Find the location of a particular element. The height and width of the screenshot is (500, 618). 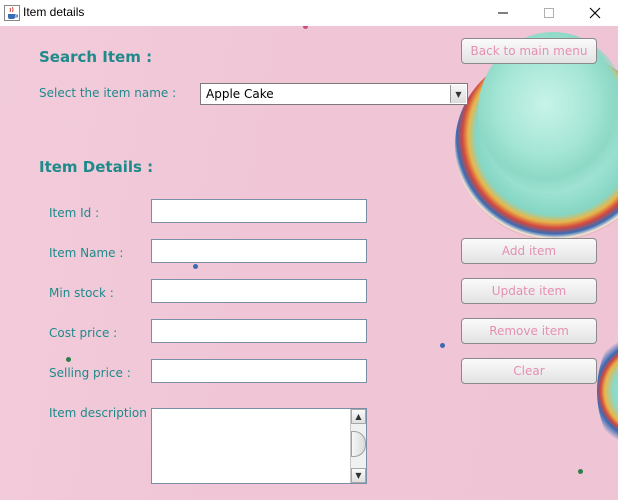

item-name-label: Item Name : is located at coordinates (86, 253).